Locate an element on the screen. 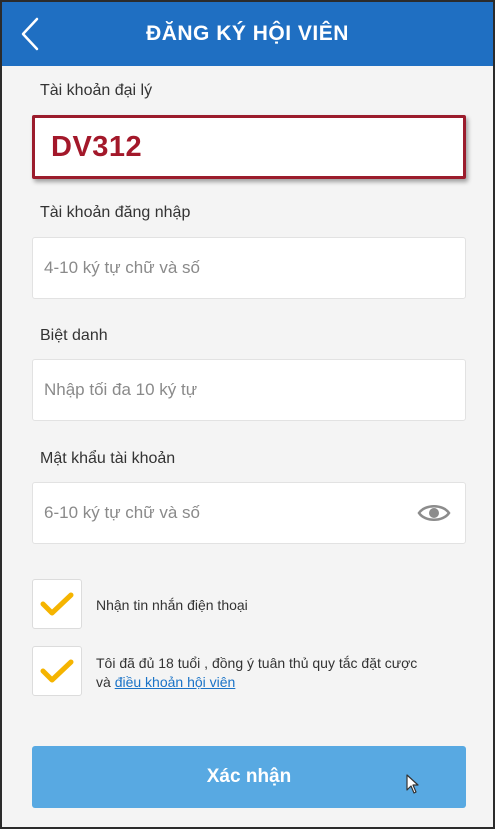 The height and width of the screenshot is (829, 495). agent-account-field: DV312 is located at coordinates (249, 147).